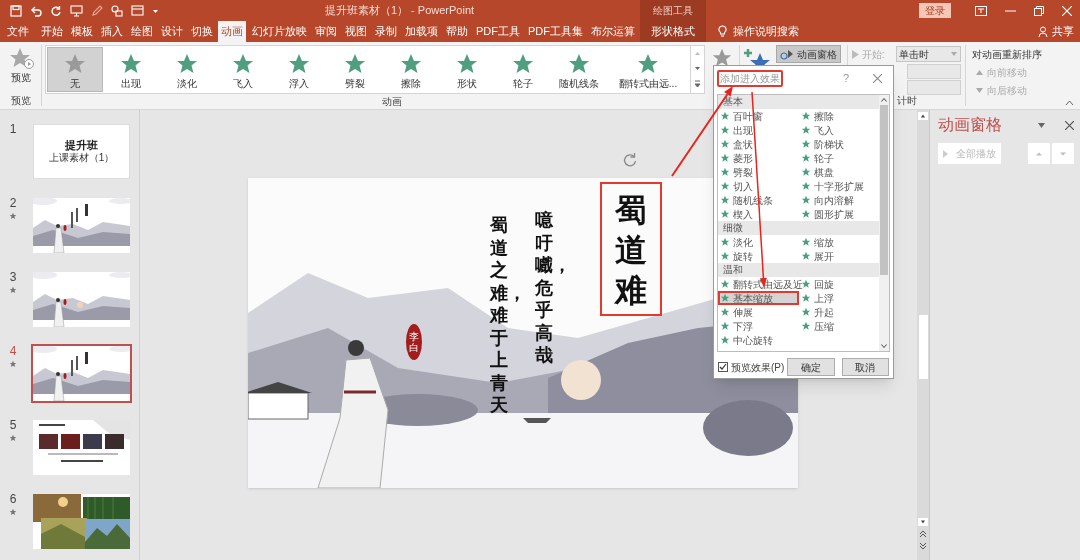 The image size is (1080, 560). I want to click on ribbon-tab: 文件, so click(18, 31).